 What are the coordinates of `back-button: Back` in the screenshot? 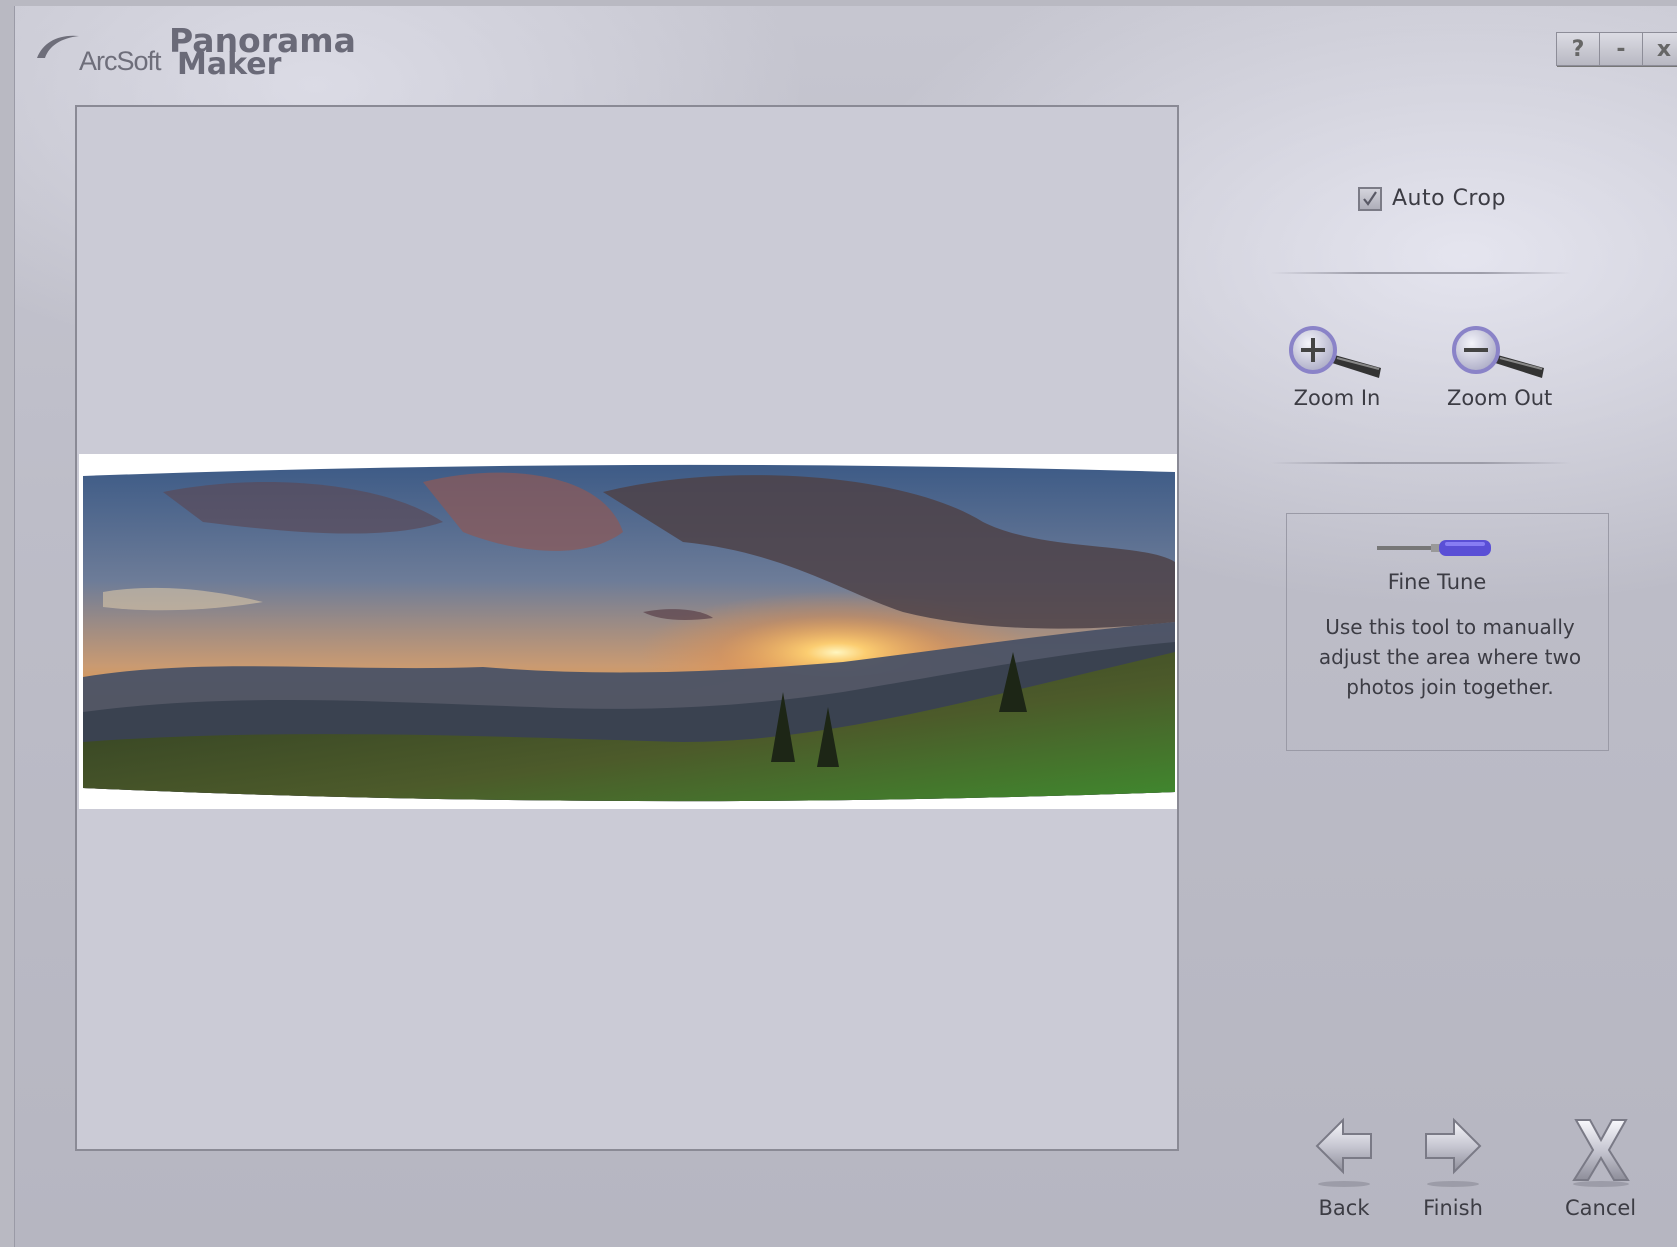 It's located at (1344, 1168).